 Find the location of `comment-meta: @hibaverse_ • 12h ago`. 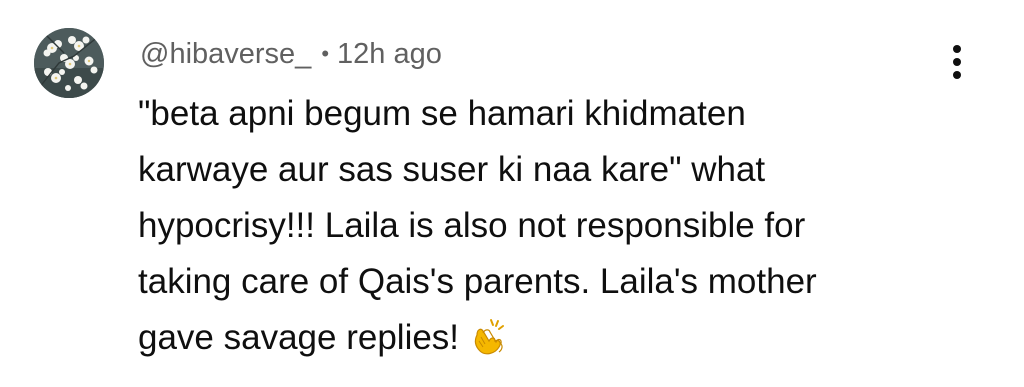

comment-meta: @hibaverse_ • 12h ago is located at coordinates (291, 54).